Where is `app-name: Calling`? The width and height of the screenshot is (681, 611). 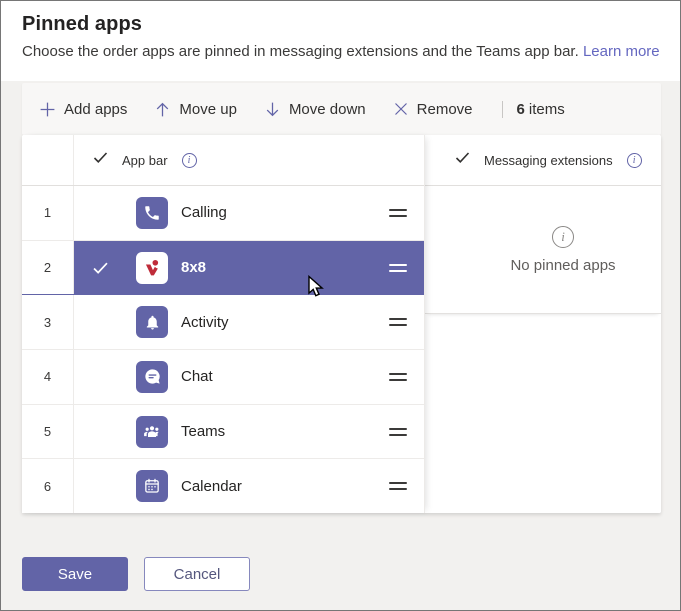 app-name: Calling is located at coordinates (204, 213).